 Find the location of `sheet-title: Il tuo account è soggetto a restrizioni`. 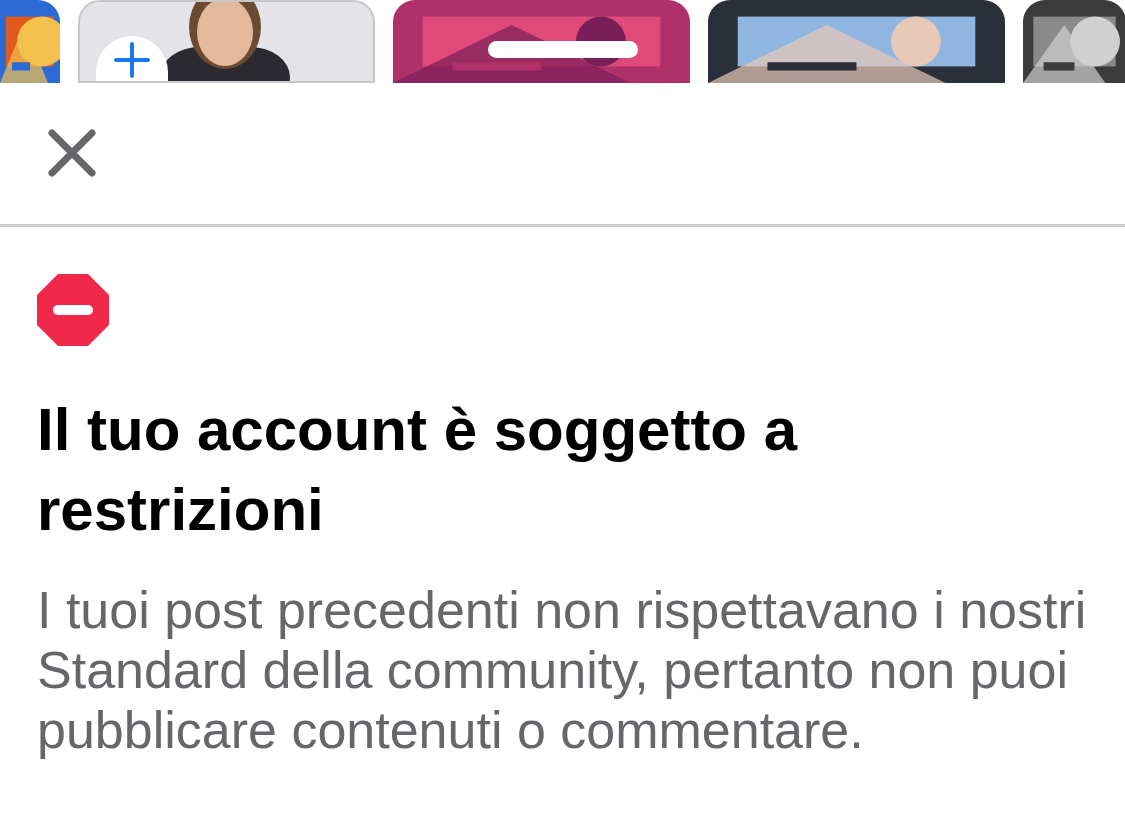

sheet-title: Il tuo account è soggetto a restrizioni is located at coordinates (418, 470).